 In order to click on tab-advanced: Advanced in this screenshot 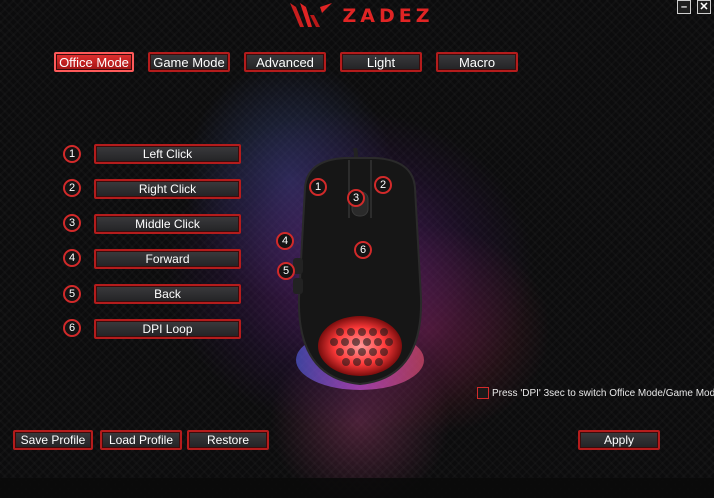, I will do `click(285, 62)`.